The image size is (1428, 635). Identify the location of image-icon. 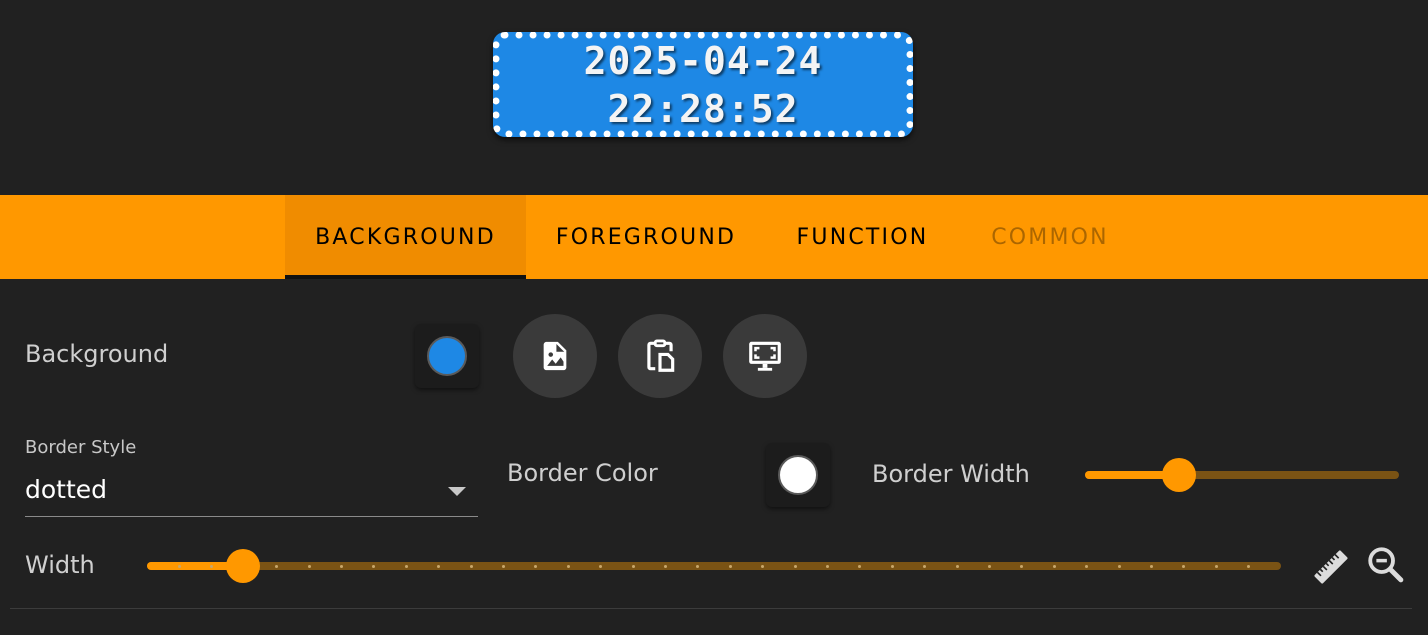
(555, 356).